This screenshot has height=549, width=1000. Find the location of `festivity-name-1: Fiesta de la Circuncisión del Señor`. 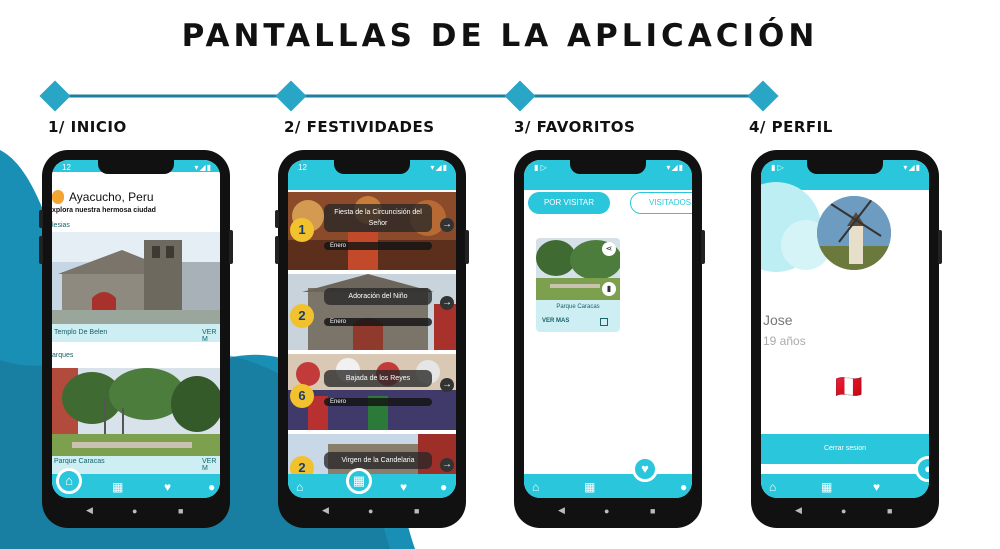

festivity-name-1: Fiesta de la Circuncisión del Señor is located at coordinates (378, 218).